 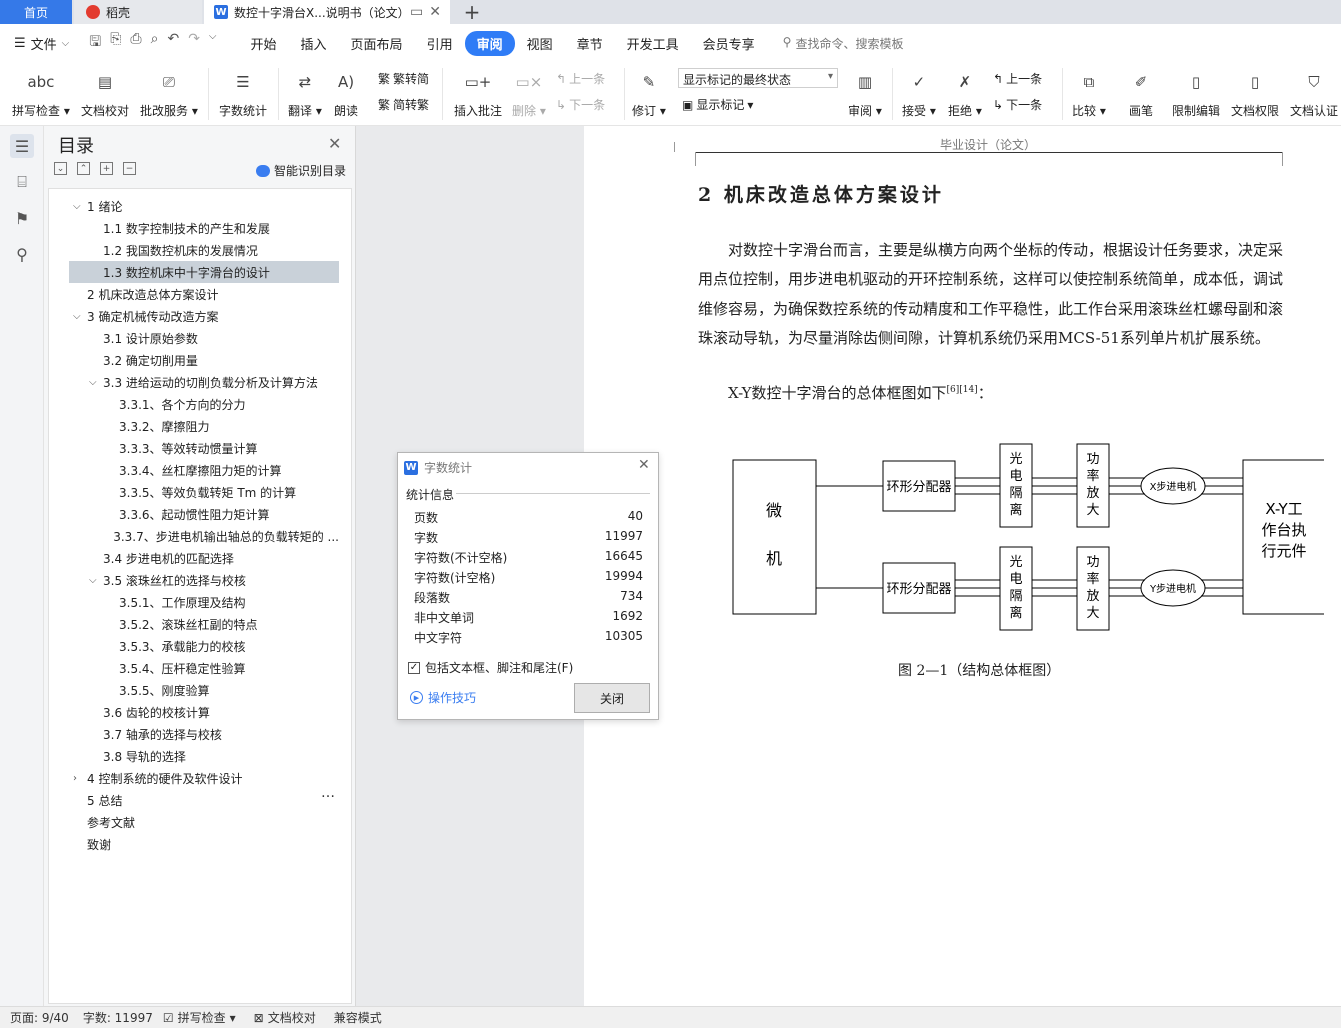 I want to click on include-textbox-checkbox: ✓ 包括文本框、脚注和尾注(F), so click(x=490, y=667).